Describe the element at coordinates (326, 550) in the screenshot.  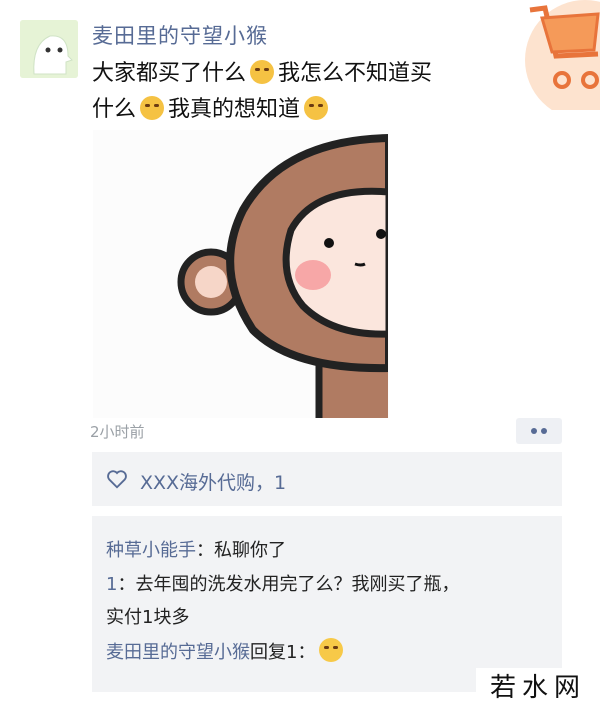
I see `comment-item: 种草小能手：私聊你了` at that location.